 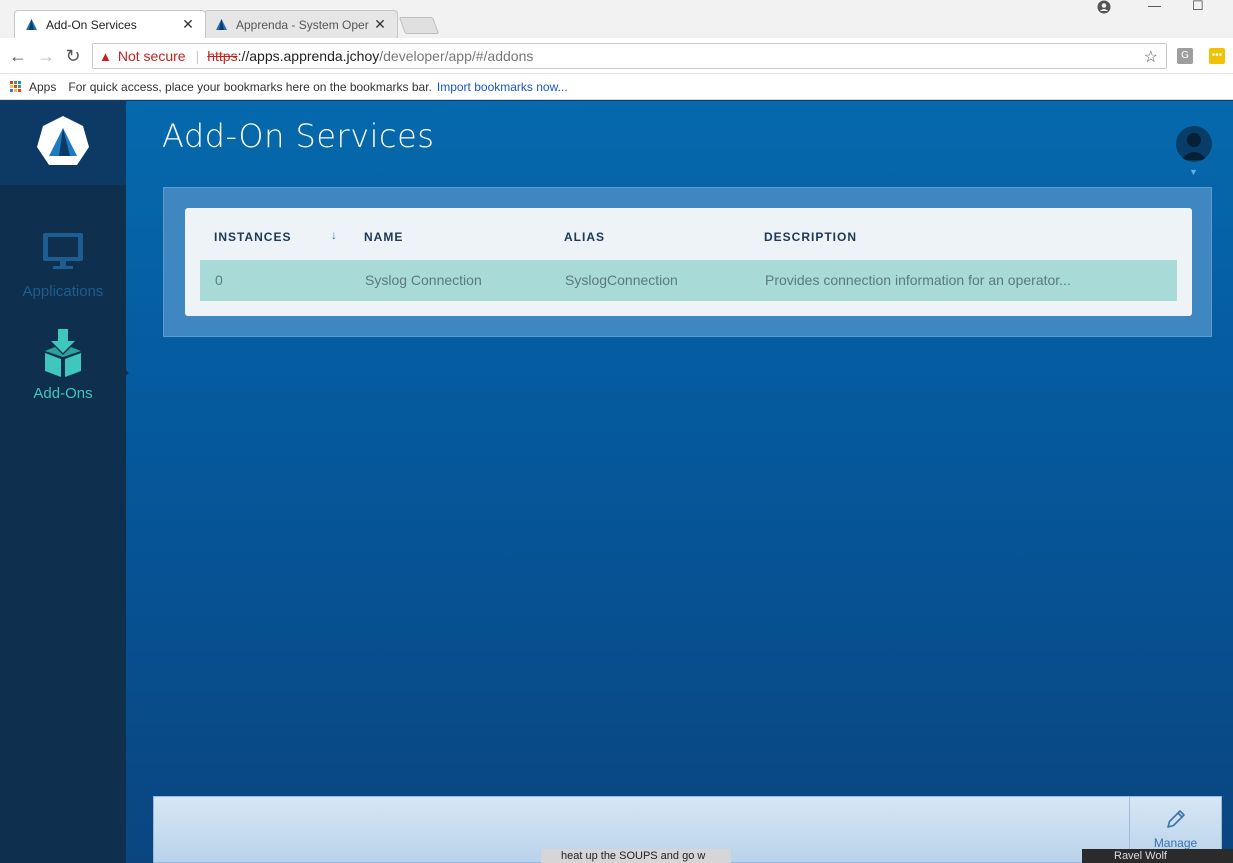 I want to click on background-window-snippet-right: Ravel Wolf, so click(x=1157, y=856).